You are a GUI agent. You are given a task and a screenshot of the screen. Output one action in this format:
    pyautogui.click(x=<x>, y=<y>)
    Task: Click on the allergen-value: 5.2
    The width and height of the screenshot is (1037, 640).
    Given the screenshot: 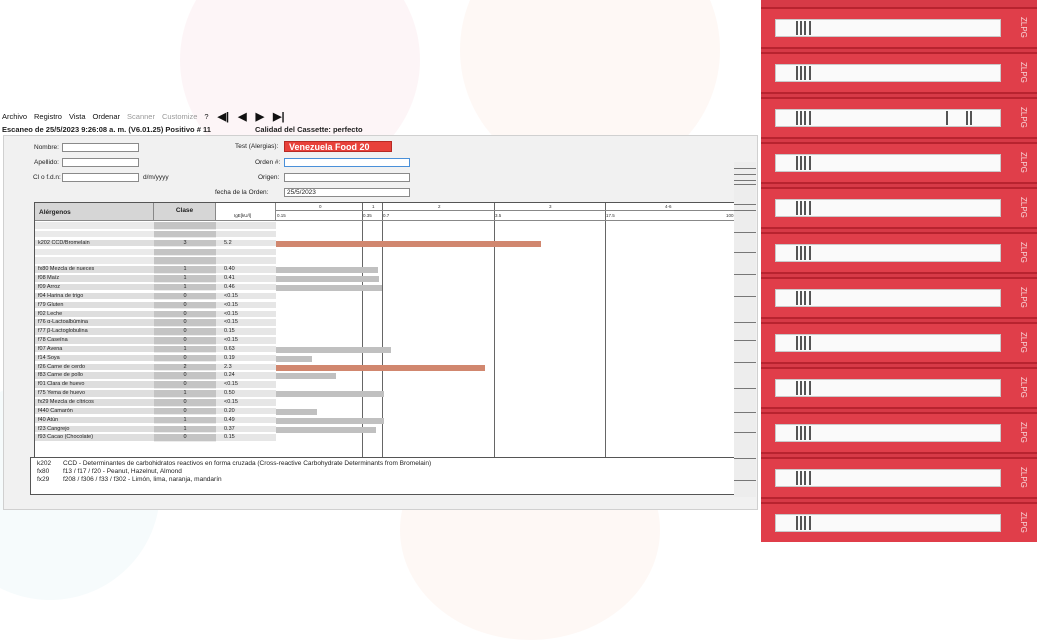 What is the action you would take?
    pyautogui.click(x=246, y=243)
    